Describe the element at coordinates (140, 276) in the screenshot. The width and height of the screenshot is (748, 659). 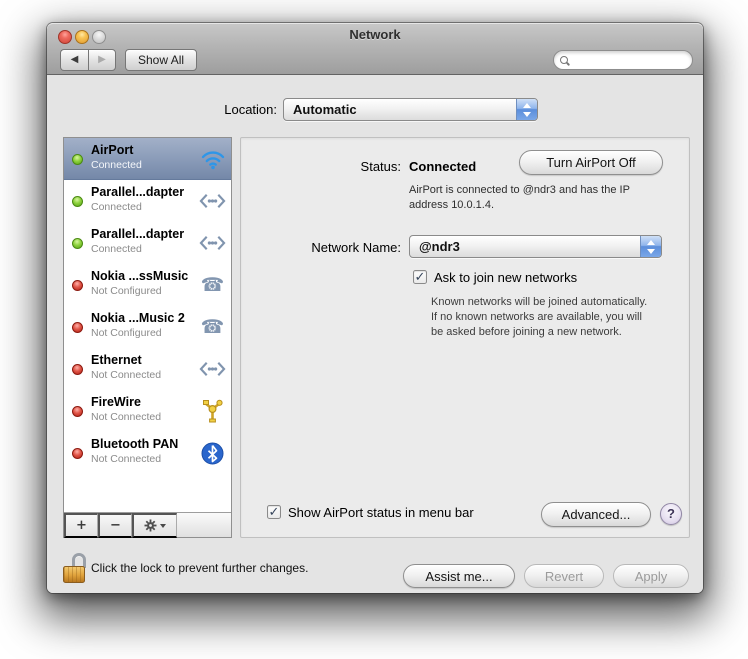
I see `interface-name: Nokia ...ssMusic` at that location.